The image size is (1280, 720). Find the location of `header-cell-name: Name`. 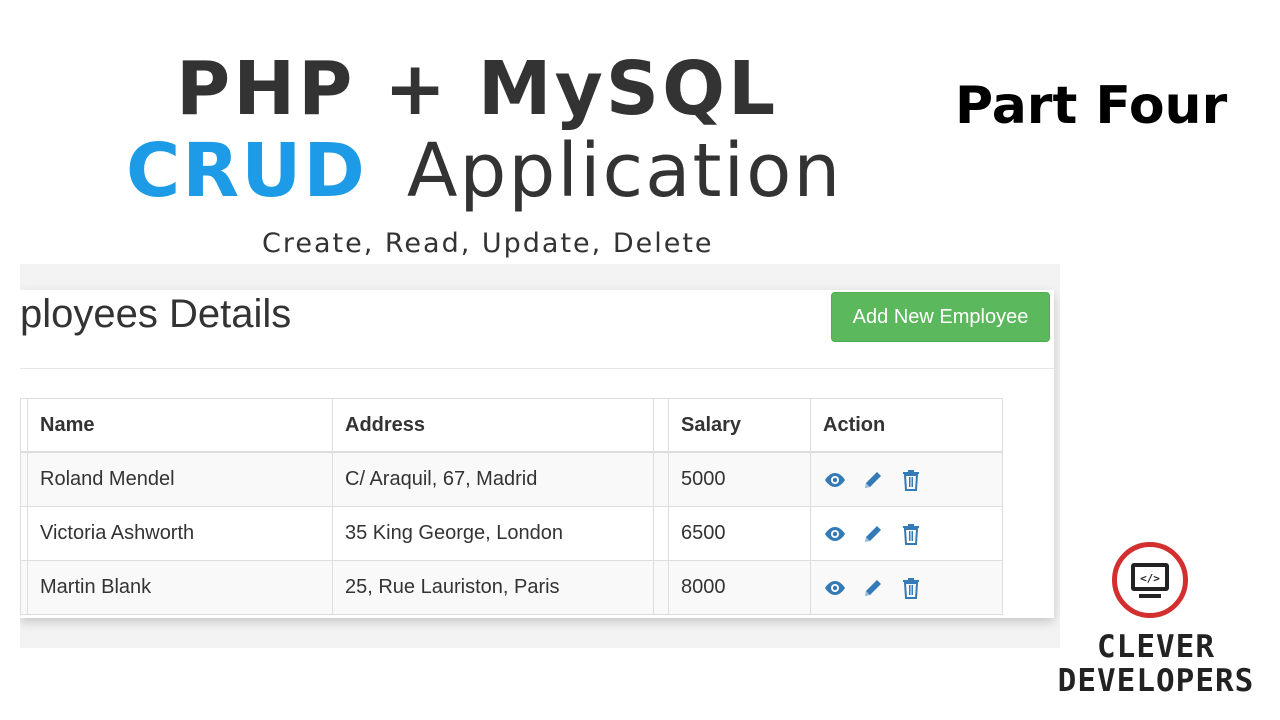

header-cell-name: Name is located at coordinates (180, 425).